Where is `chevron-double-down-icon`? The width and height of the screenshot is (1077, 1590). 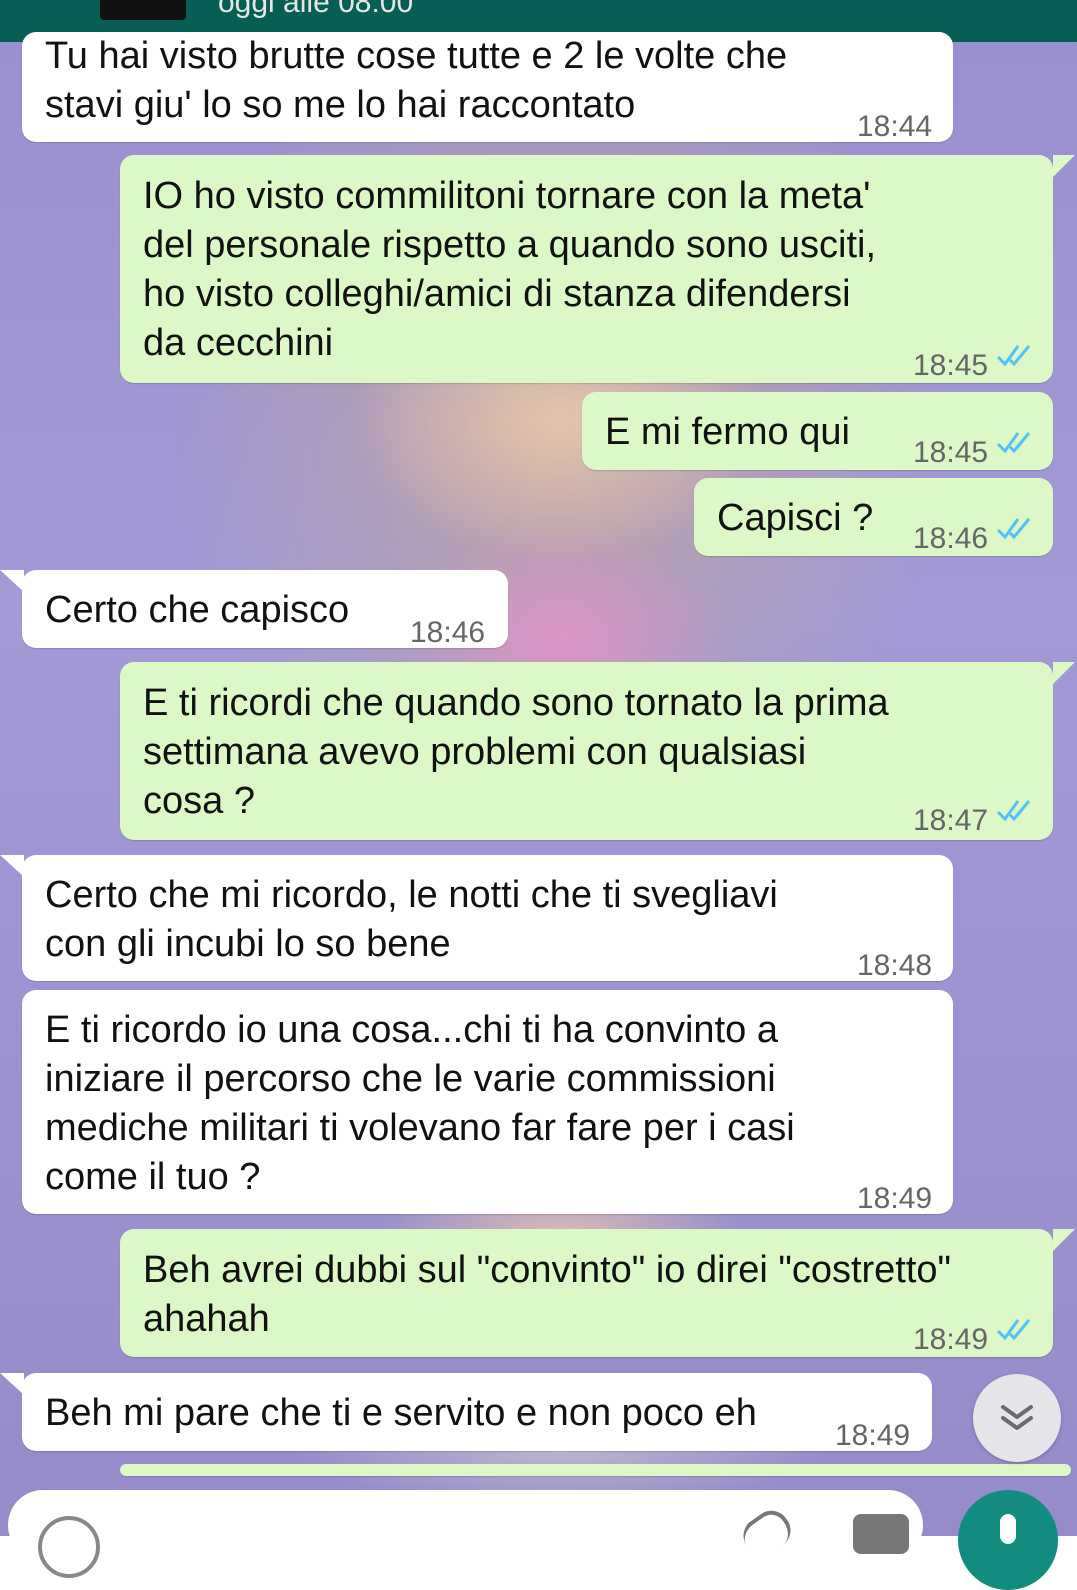 chevron-double-down-icon is located at coordinates (1017, 1417).